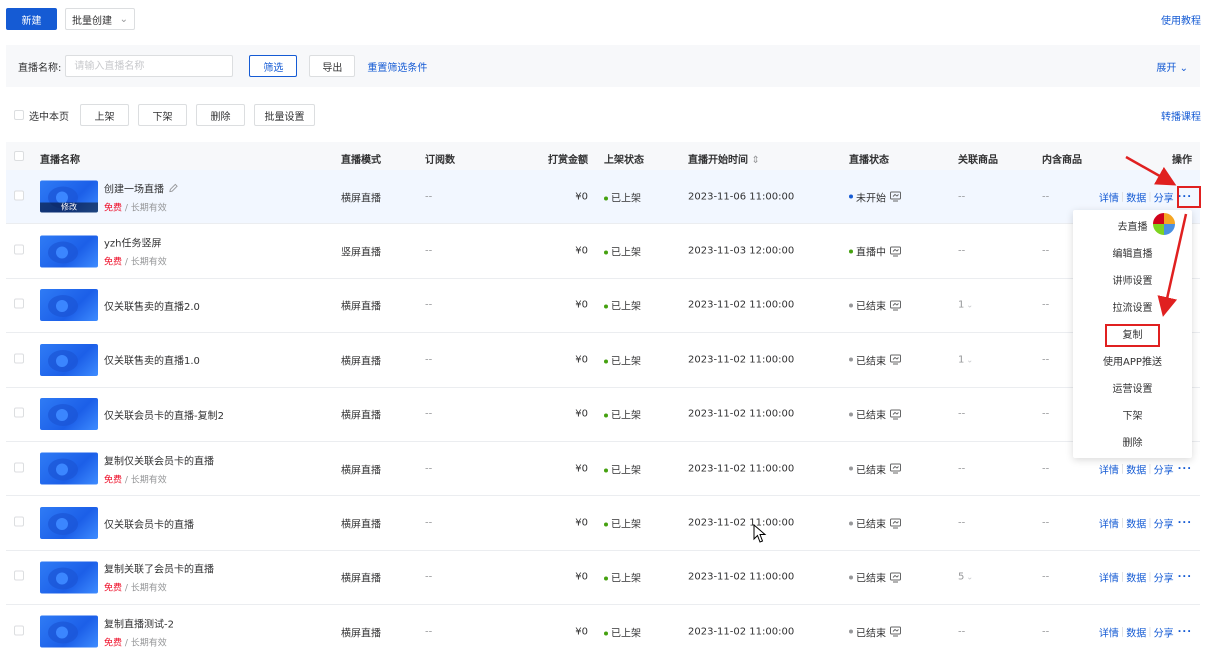  I want to click on live-name-cell: 仅关联会员卡的直播, so click(117, 523).